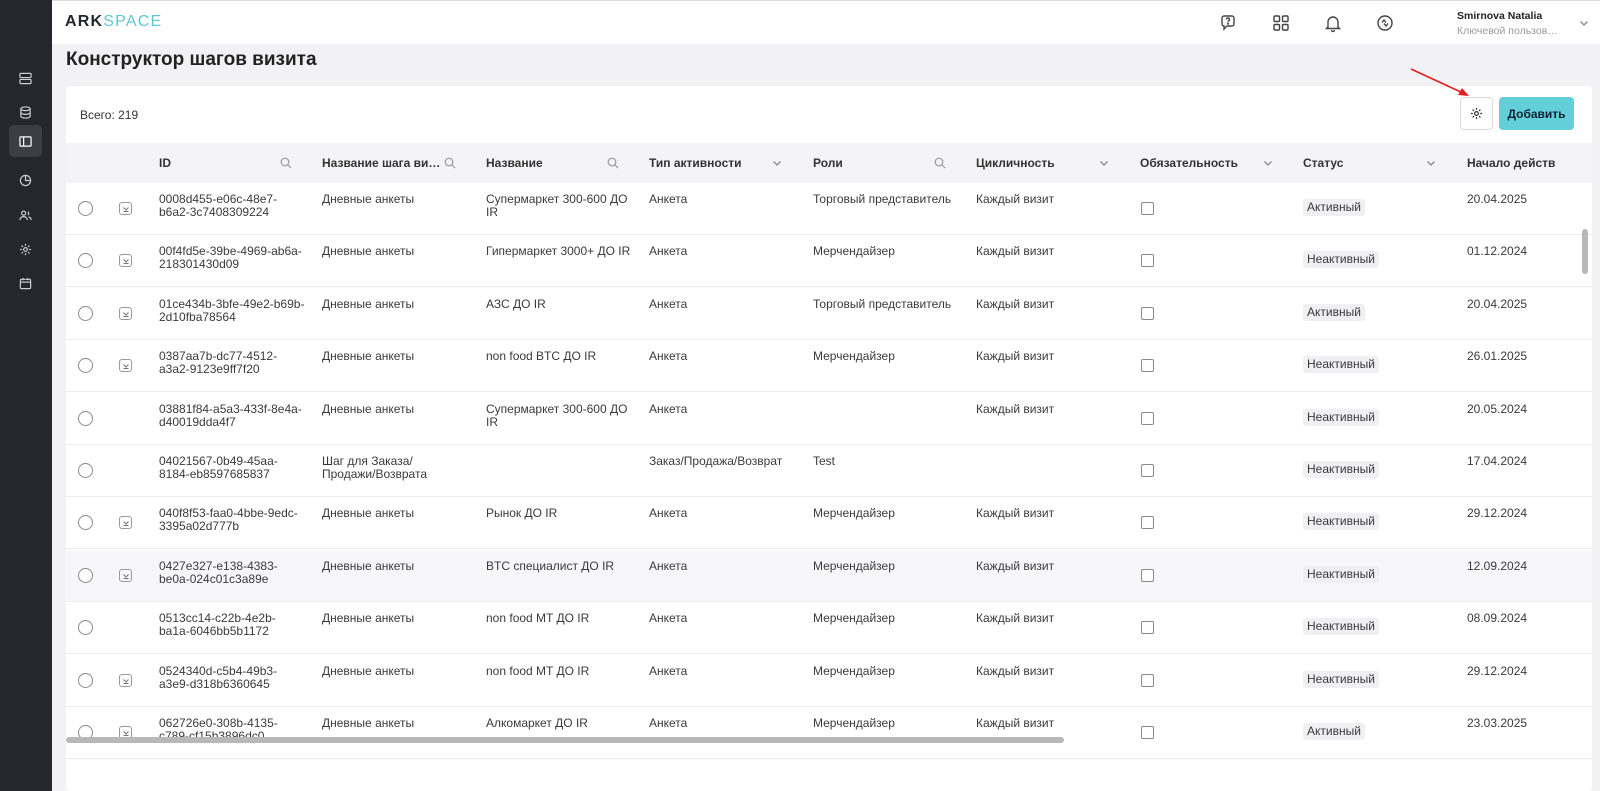  I want to click on column-header-cyclicity: Цикличность, so click(1015, 163).